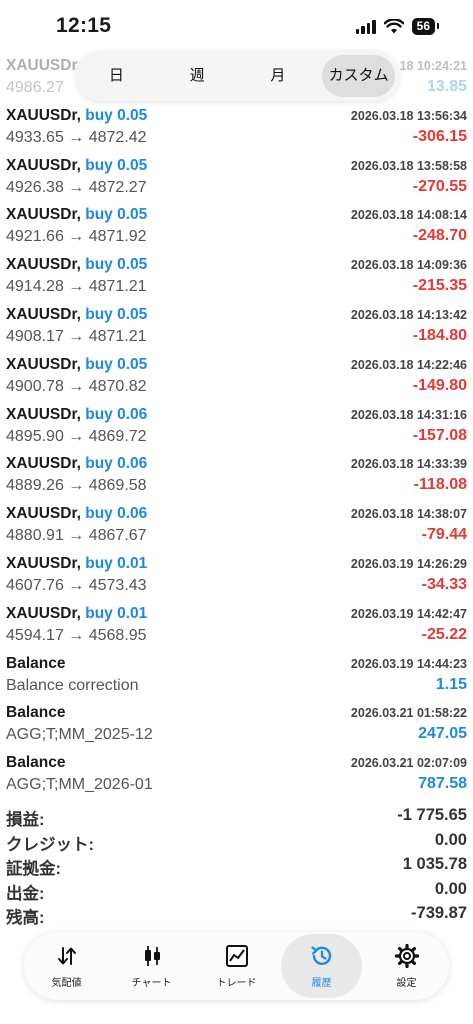 The height and width of the screenshot is (1024, 473). What do you see at coordinates (408, 563) in the screenshot?
I see `deal-datetime: 2026.03.19 14:26:29` at bounding box center [408, 563].